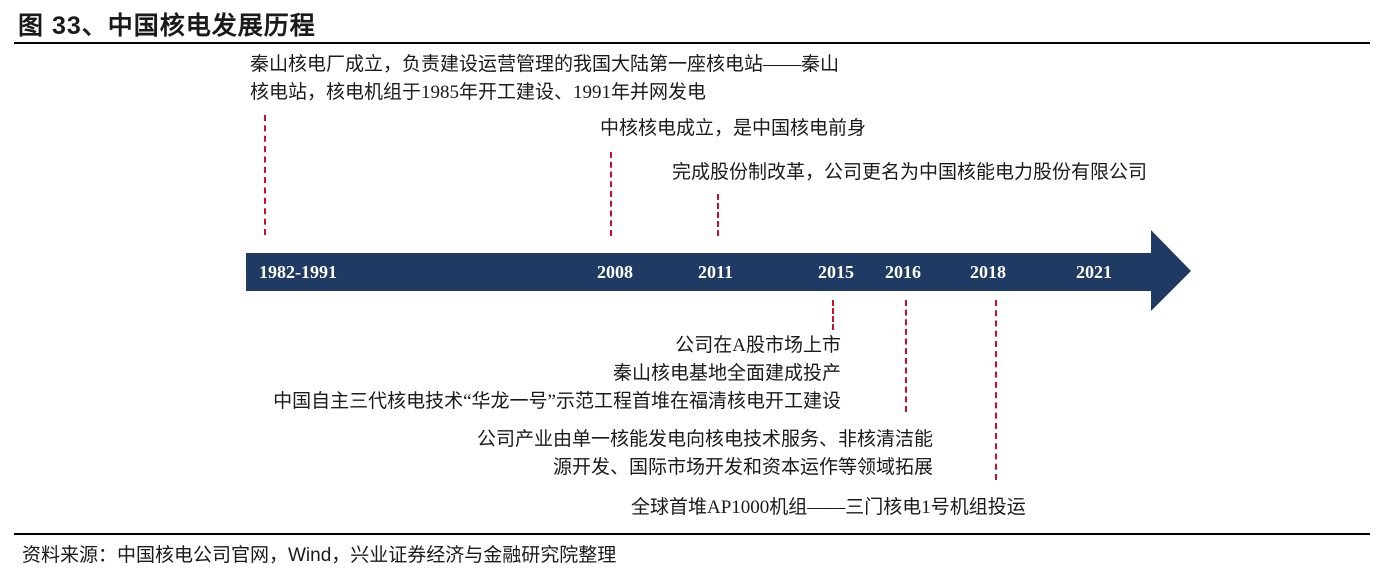 The image size is (1398, 572). Describe the element at coordinates (903, 272) in the screenshot. I see `year-label: 2016` at that location.